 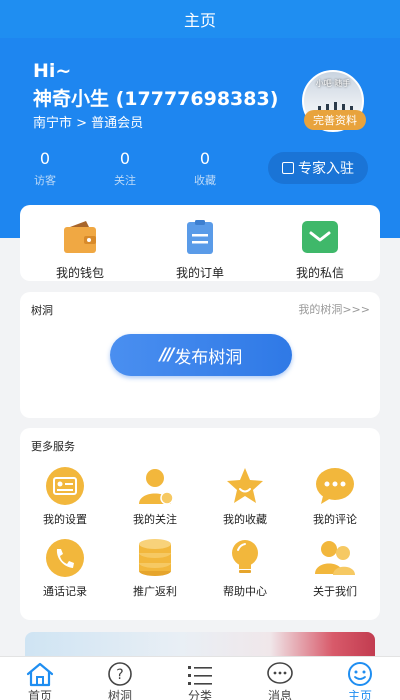 I want to click on service-label: 关于我们, so click(x=335, y=591).